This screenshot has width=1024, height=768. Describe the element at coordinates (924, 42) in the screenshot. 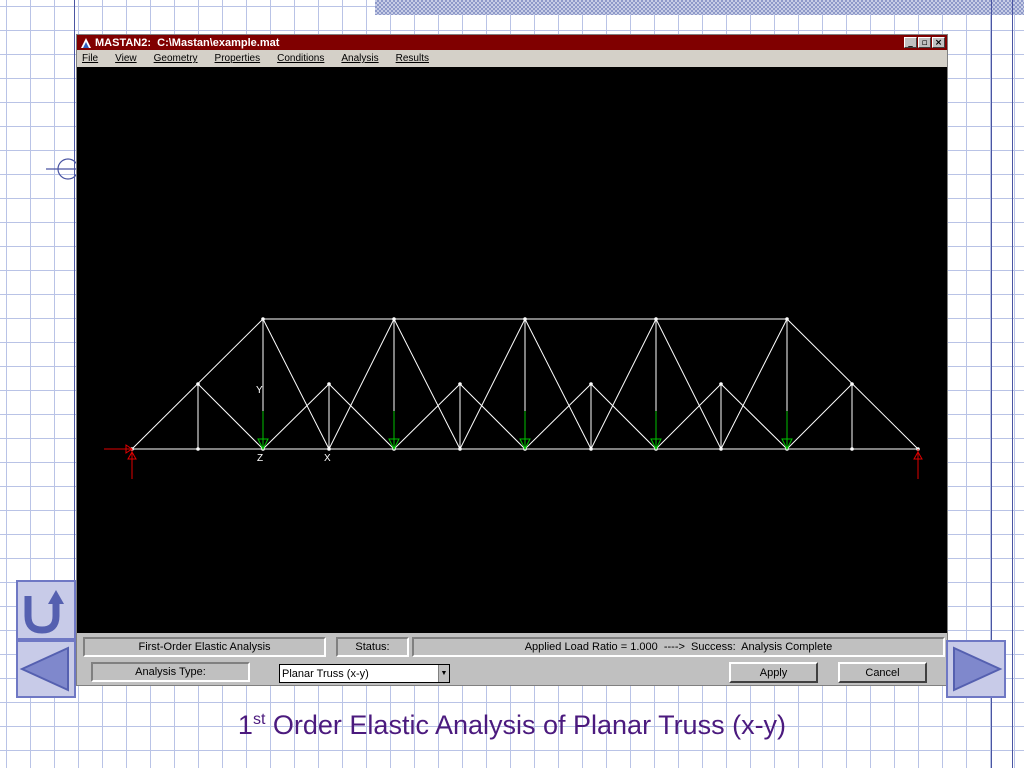

I see `restore-icon: ▫` at that location.